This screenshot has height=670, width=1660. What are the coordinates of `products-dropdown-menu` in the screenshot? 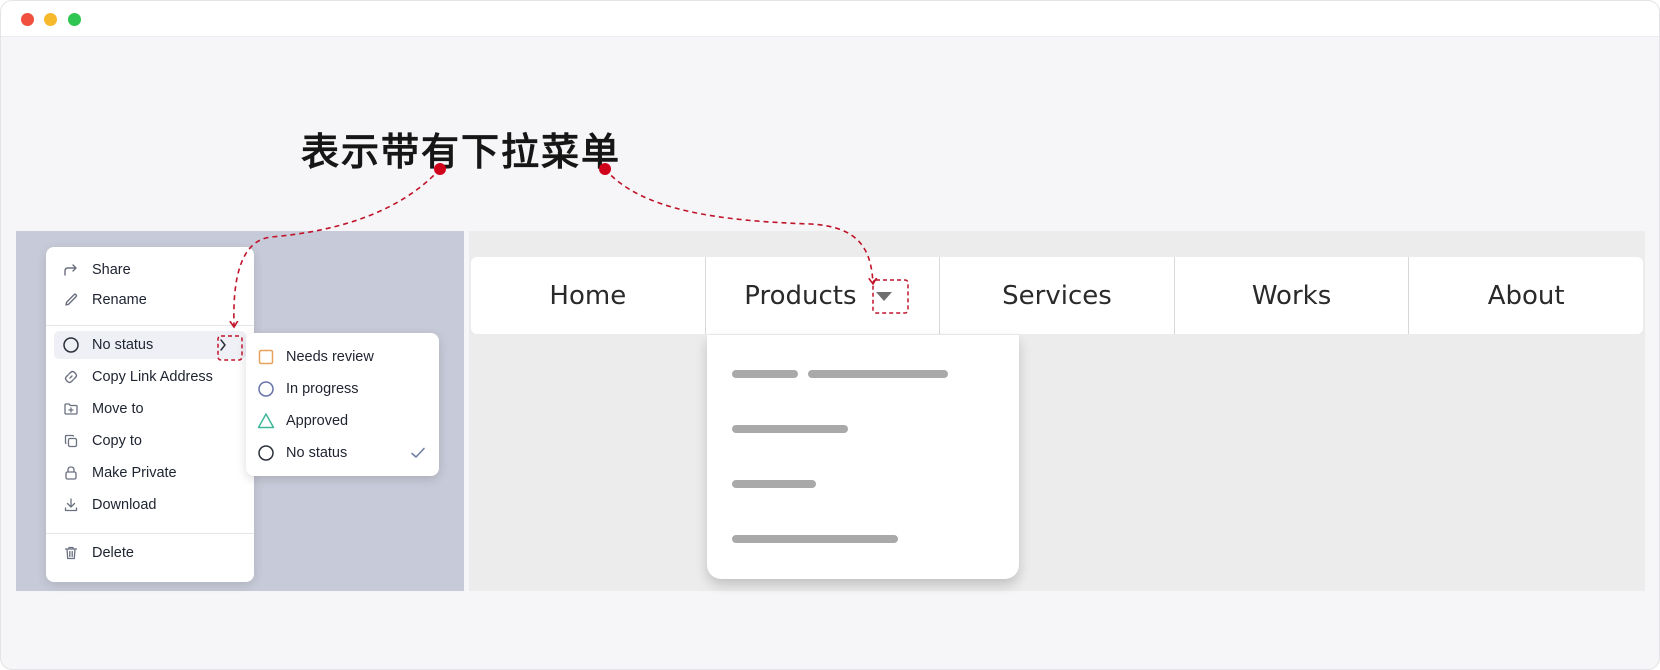 It's located at (863, 457).